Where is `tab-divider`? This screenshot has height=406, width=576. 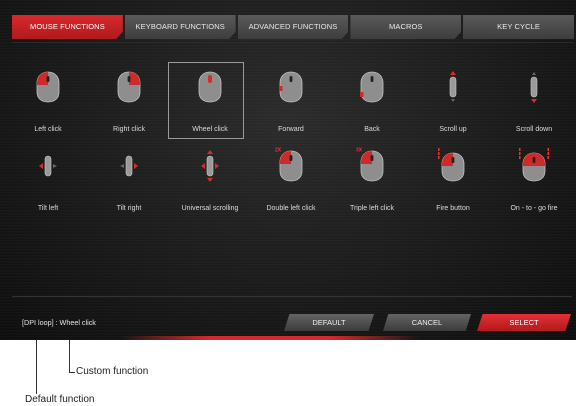
tab-divider is located at coordinates (293, 42).